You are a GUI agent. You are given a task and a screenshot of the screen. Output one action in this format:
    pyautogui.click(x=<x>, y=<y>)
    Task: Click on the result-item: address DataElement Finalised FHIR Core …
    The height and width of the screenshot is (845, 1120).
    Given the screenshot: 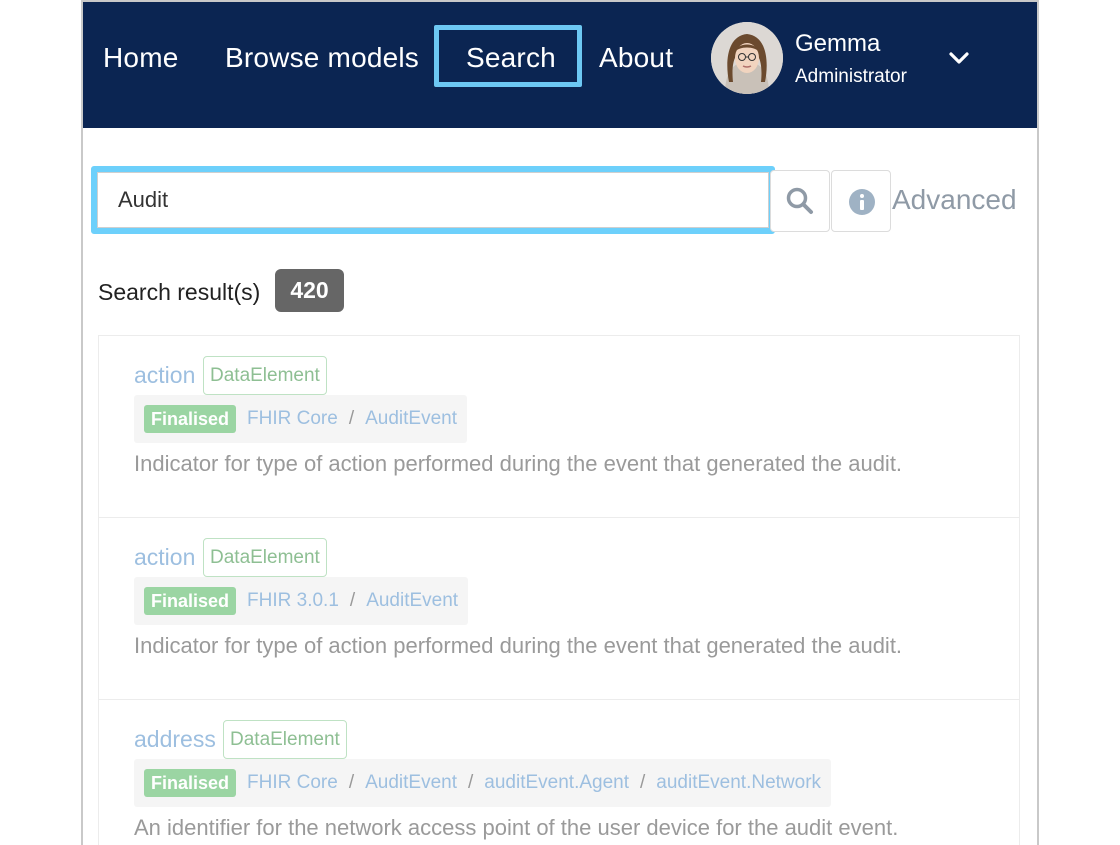 What is the action you would take?
    pyautogui.click(x=559, y=772)
    